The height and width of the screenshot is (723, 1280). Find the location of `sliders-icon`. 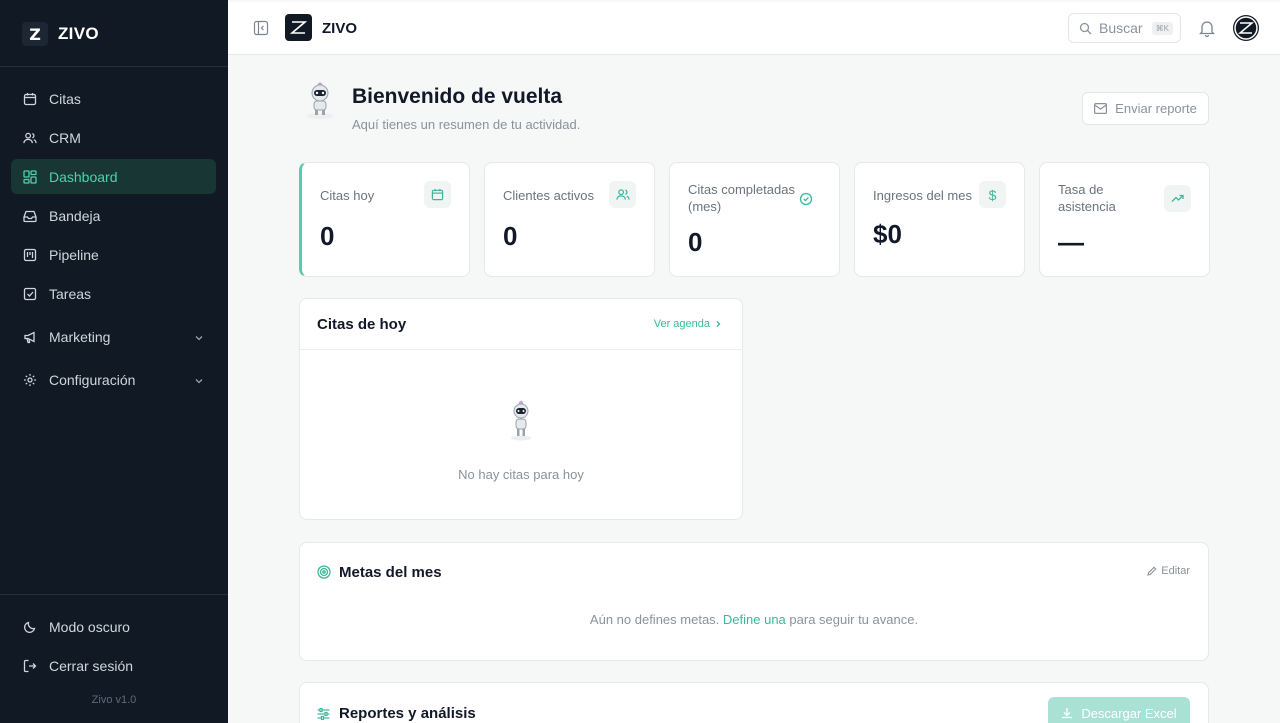

sliders-icon is located at coordinates (323, 715).